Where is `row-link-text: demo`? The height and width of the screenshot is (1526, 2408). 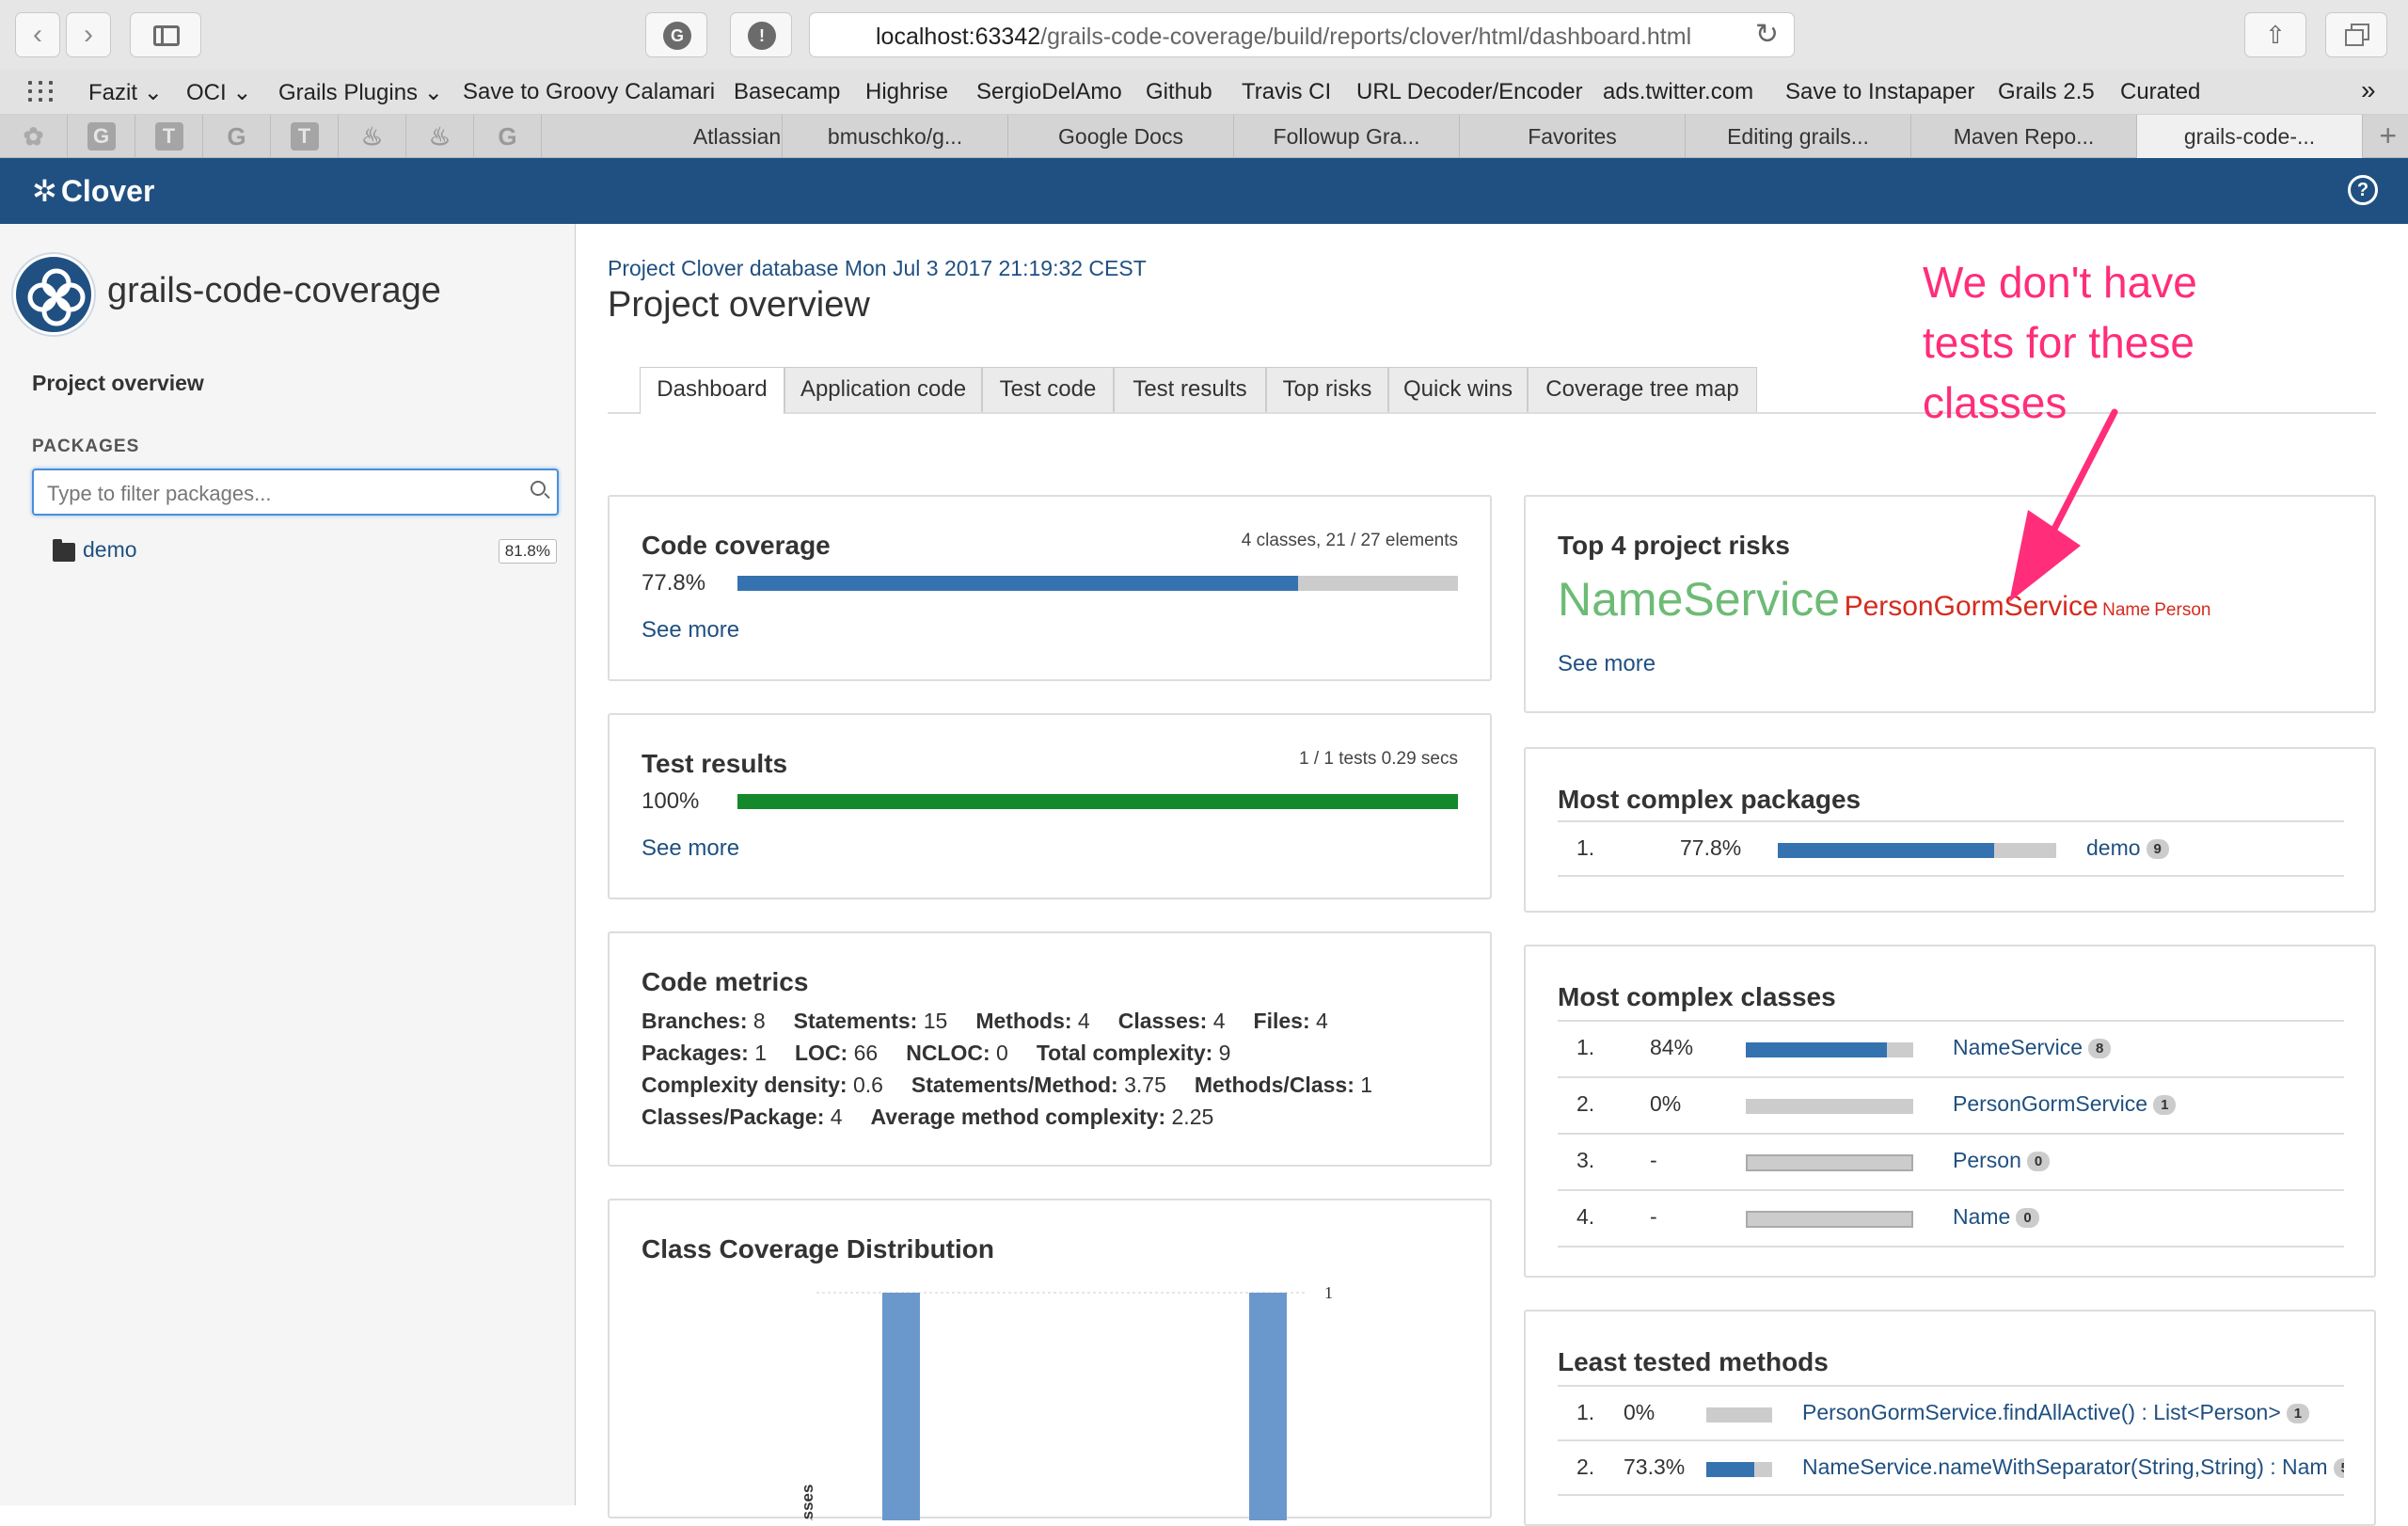 row-link-text: demo is located at coordinates (2114, 847).